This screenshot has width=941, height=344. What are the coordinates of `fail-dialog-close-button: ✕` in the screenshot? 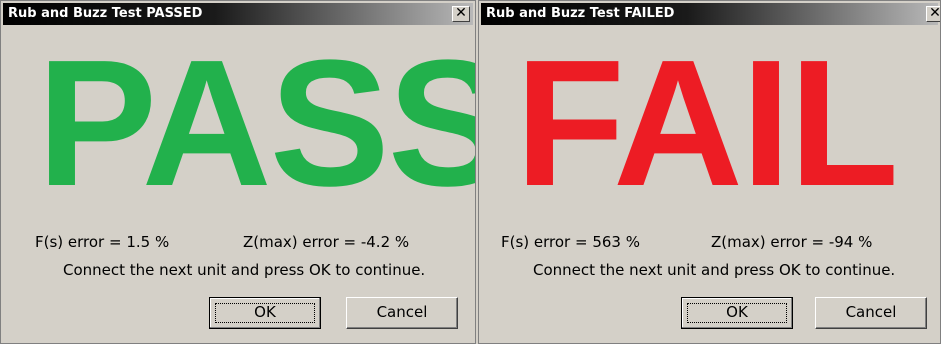 It's located at (933, 13).